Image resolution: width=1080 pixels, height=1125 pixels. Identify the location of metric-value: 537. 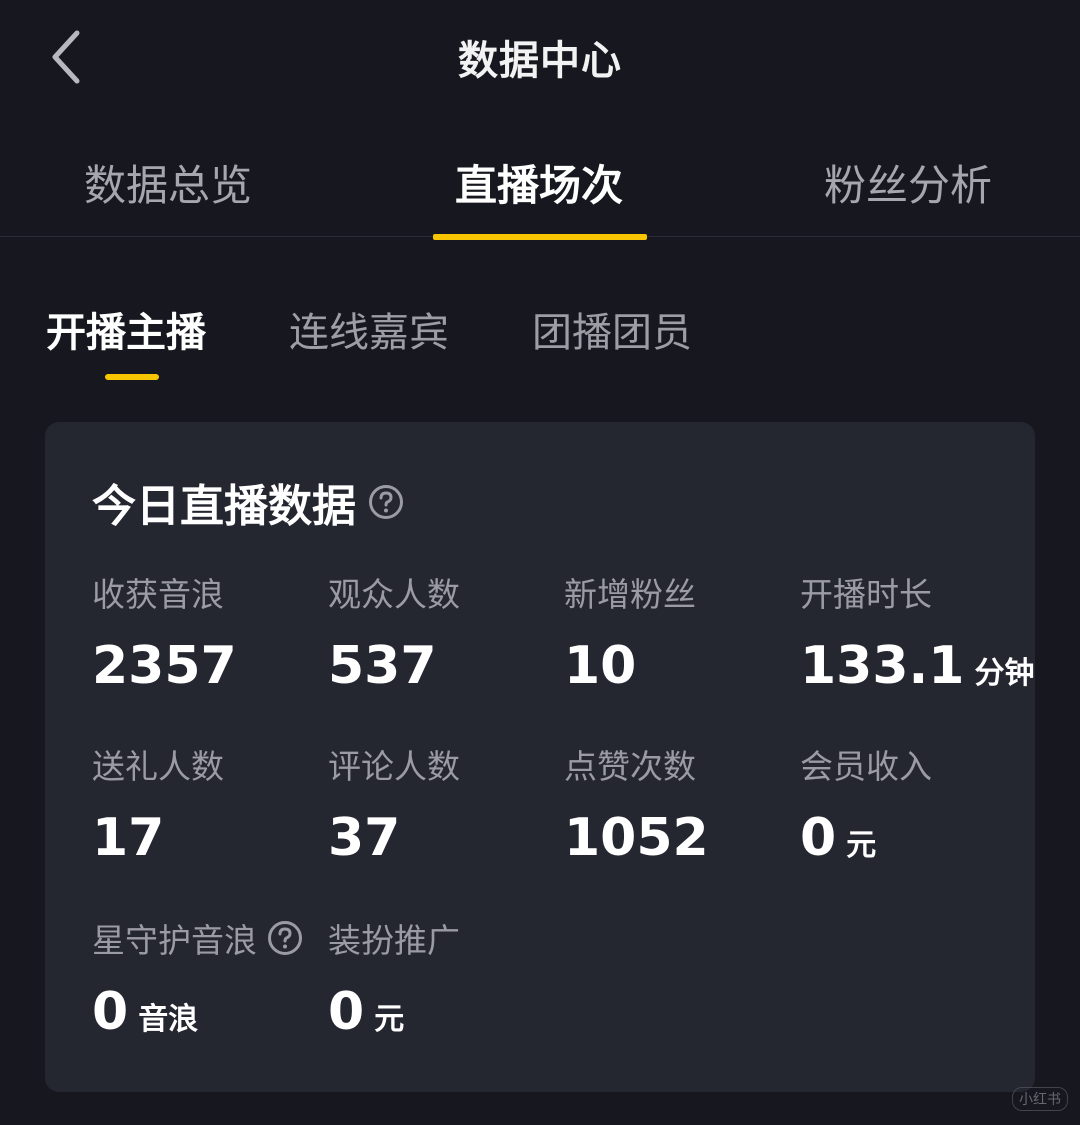
(382, 666).